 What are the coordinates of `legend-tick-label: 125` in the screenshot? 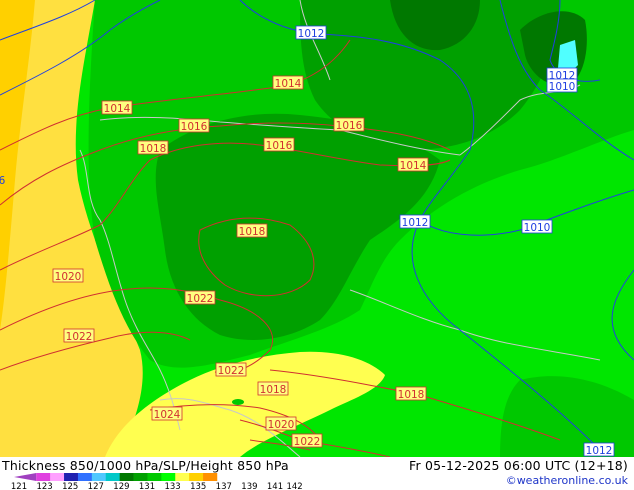 It's located at (70, 486).